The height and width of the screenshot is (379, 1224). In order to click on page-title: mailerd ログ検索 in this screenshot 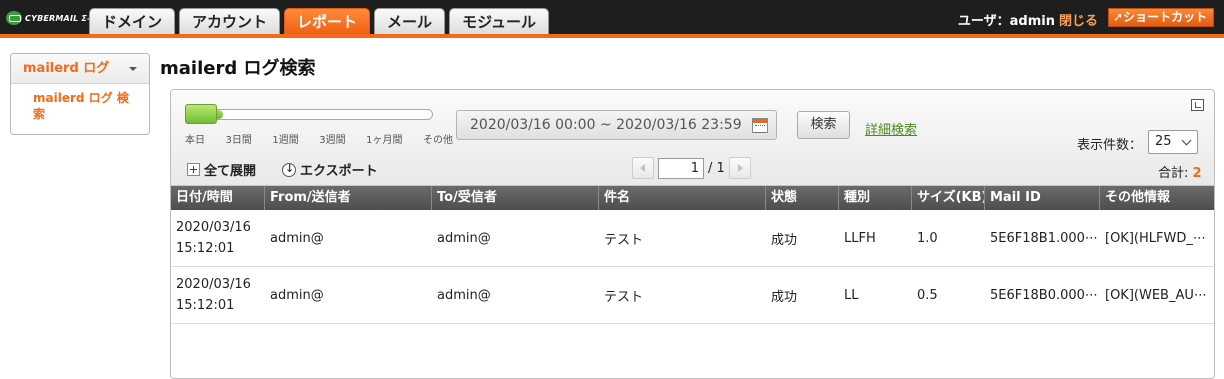, I will do `click(238, 68)`.